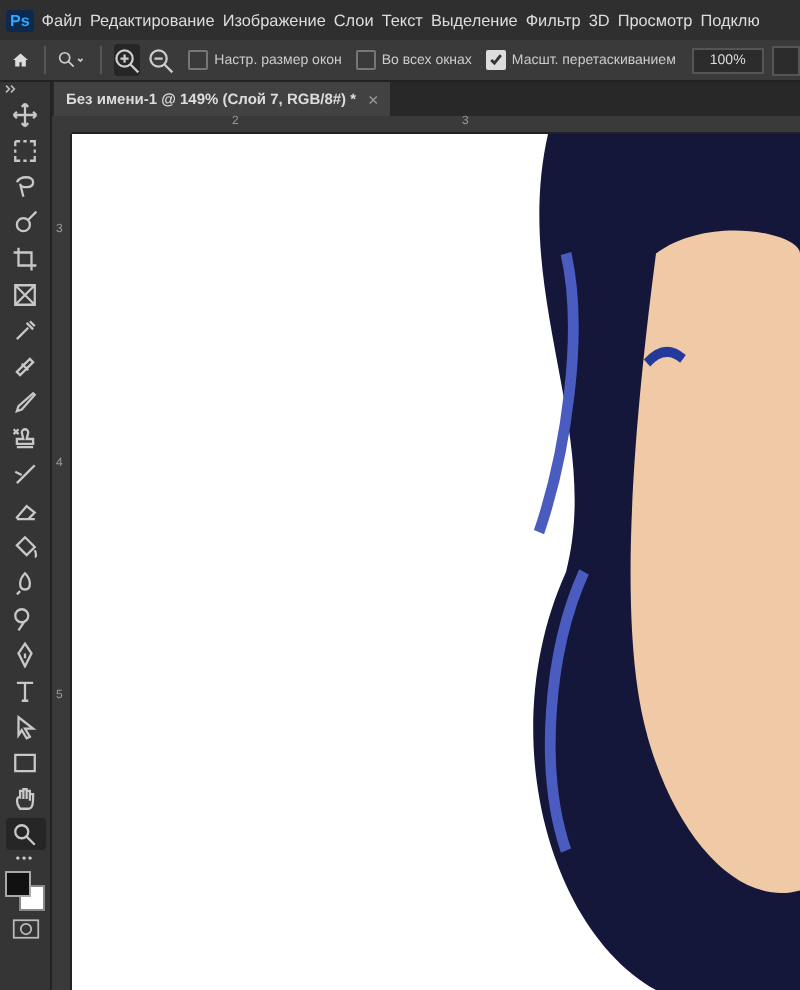  What do you see at coordinates (274, 20) in the screenshot?
I see `menu-item: Изображение` at bounding box center [274, 20].